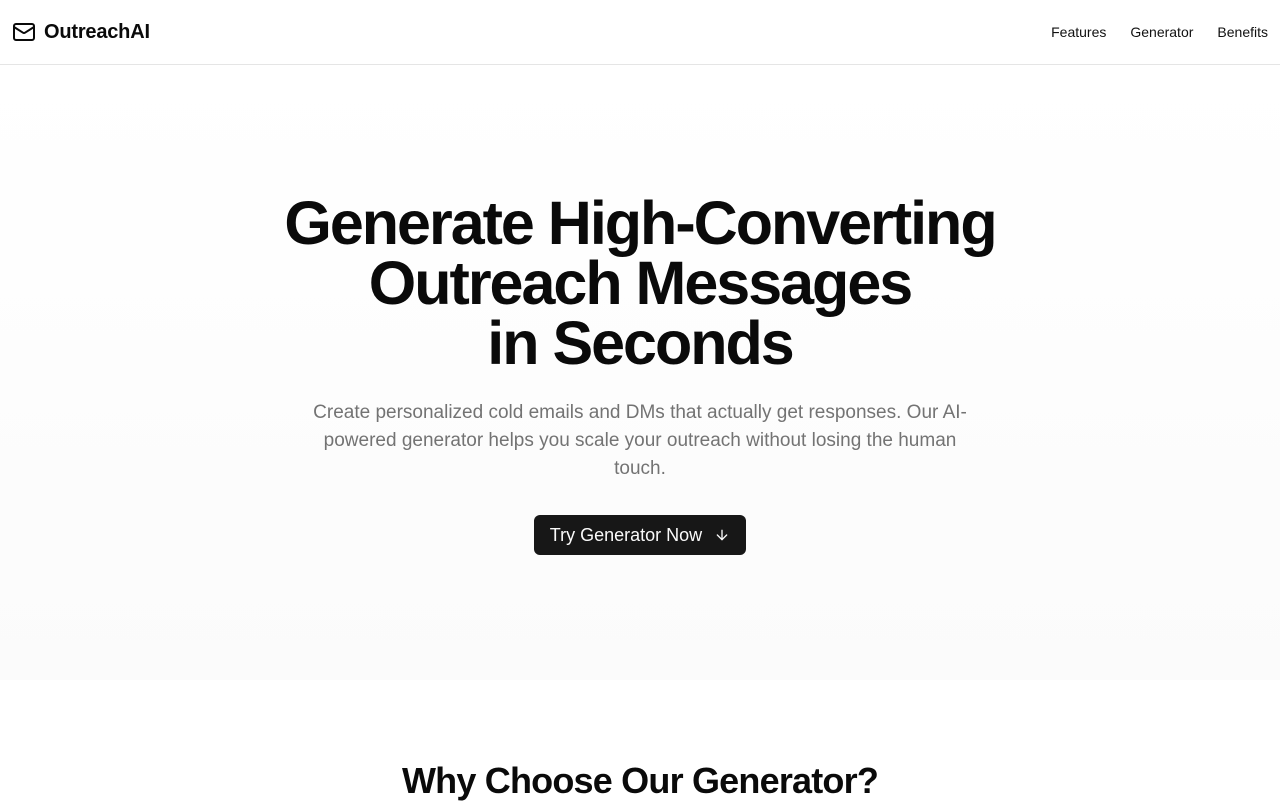 The height and width of the screenshot is (802, 1280). I want to click on nav-link-features: Features, so click(1078, 32).